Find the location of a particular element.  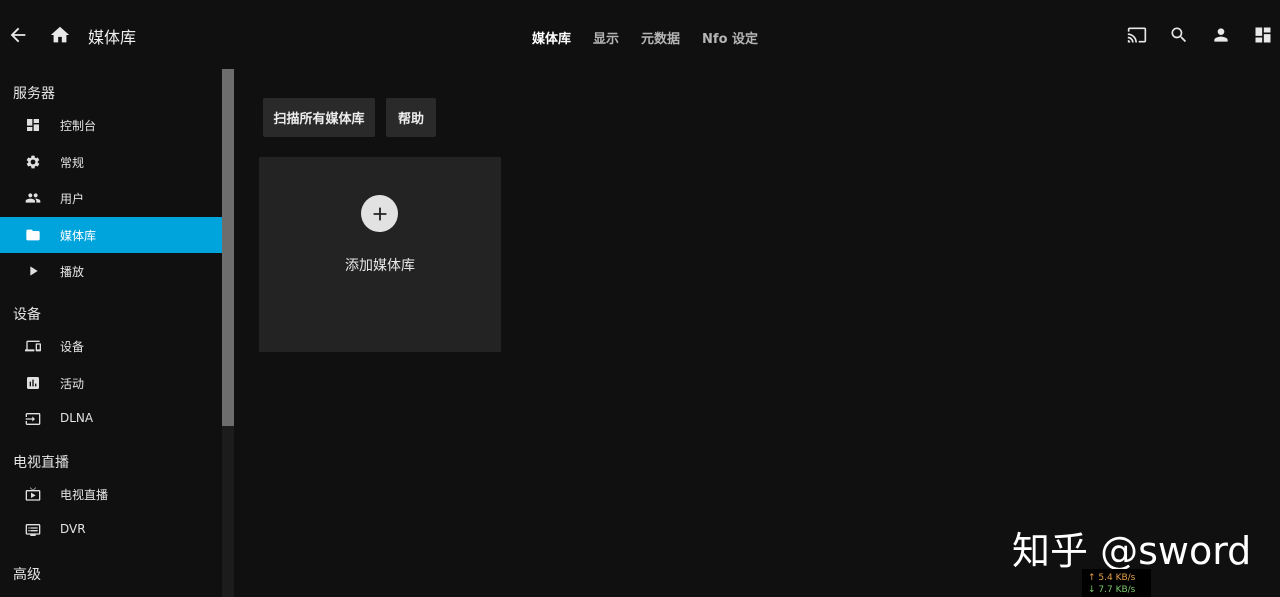

add-library-card: 添加媒体库 is located at coordinates (380, 254).